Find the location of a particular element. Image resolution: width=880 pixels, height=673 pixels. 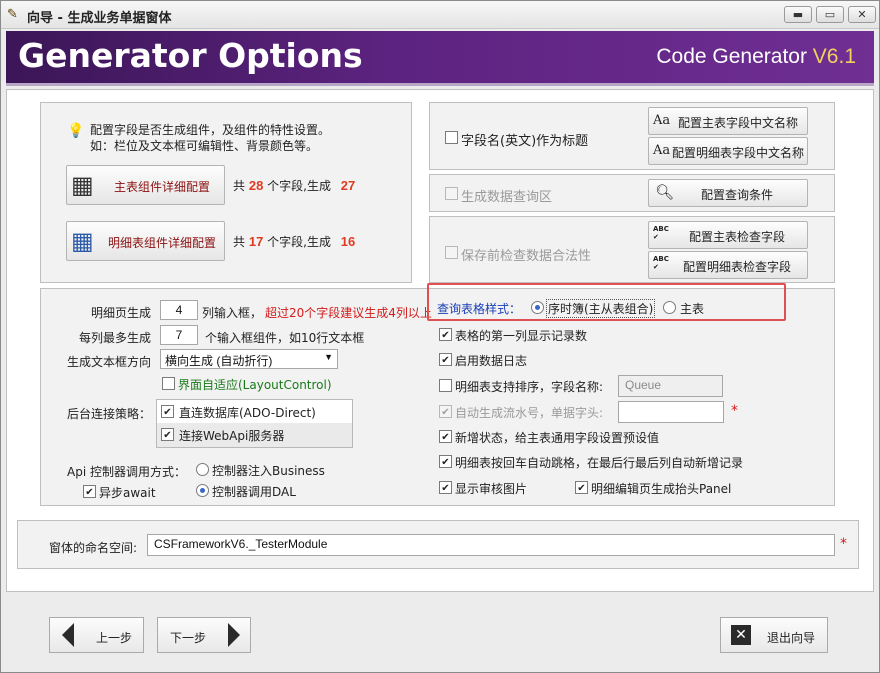

namespace-group: 窗体的命名空间: CSFrameworkV6._TesterModule * is located at coordinates (438, 544).